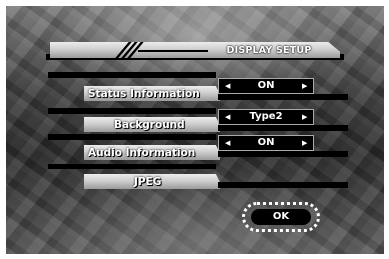  Describe the element at coordinates (266, 85) in the screenshot. I see `setting-value-status-information: ON` at that location.